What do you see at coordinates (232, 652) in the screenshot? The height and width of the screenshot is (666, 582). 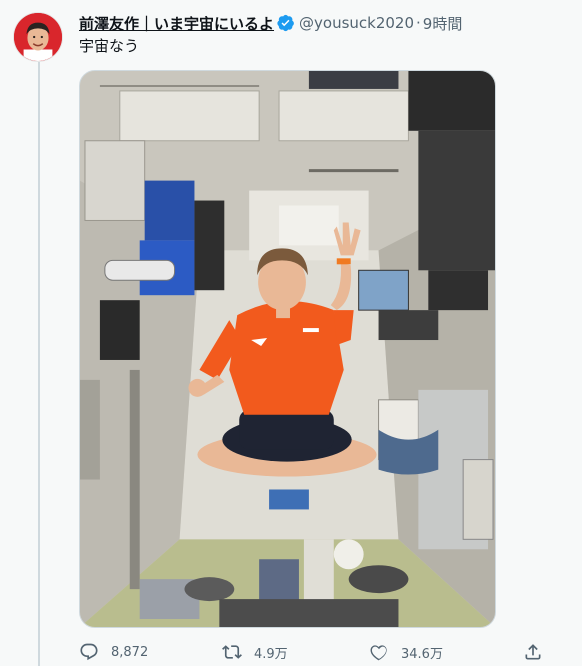 I see `retweet-icon` at bounding box center [232, 652].